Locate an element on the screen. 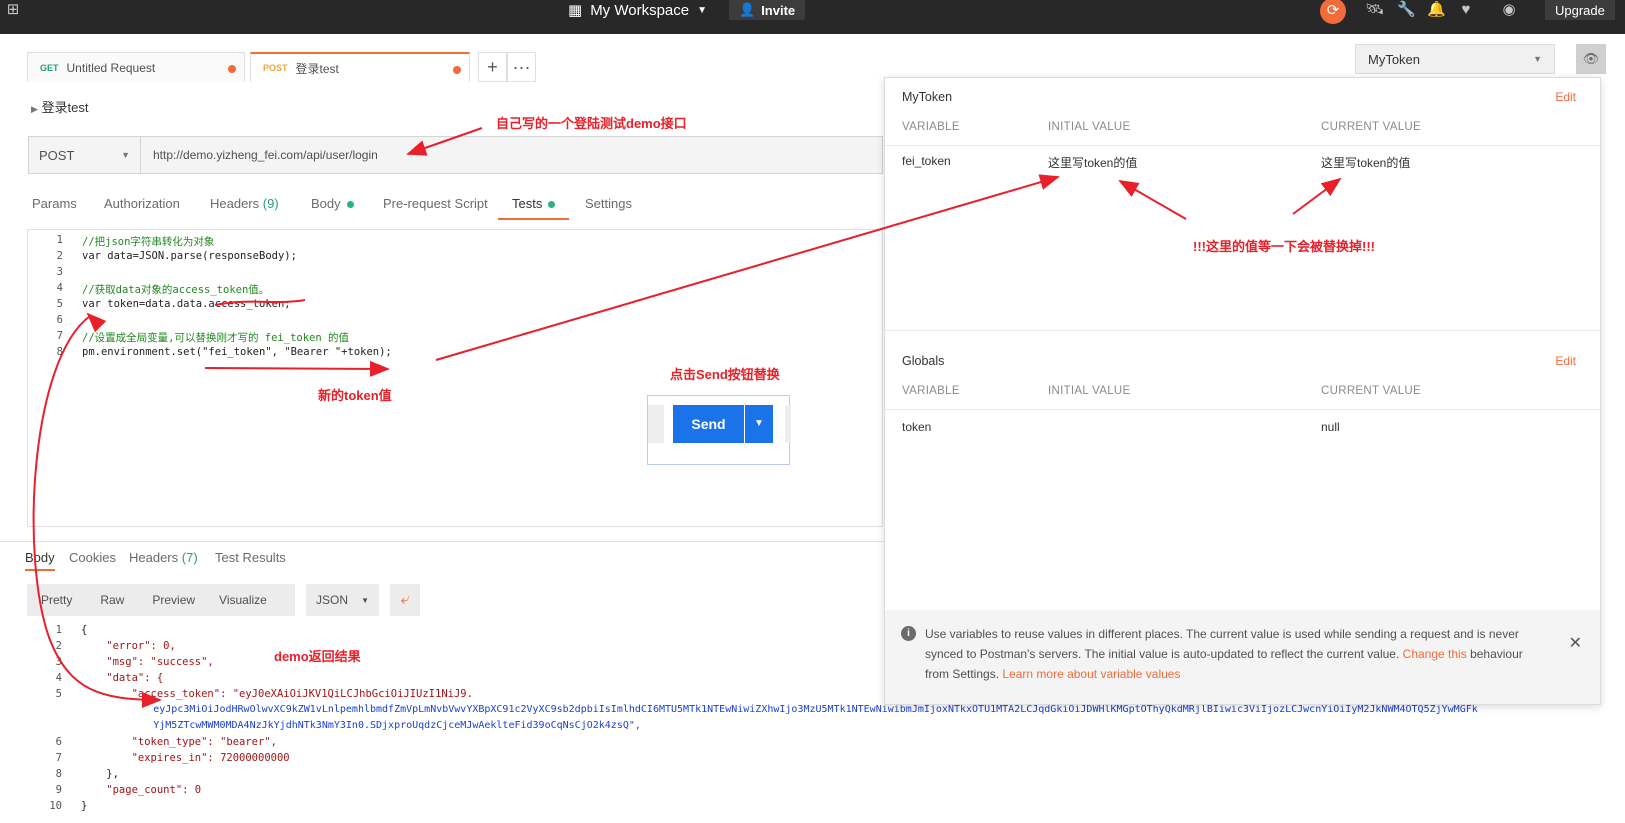 The image size is (1625, 823). initial-value: 这里写token的值 is located at coordinates (1093, 163).